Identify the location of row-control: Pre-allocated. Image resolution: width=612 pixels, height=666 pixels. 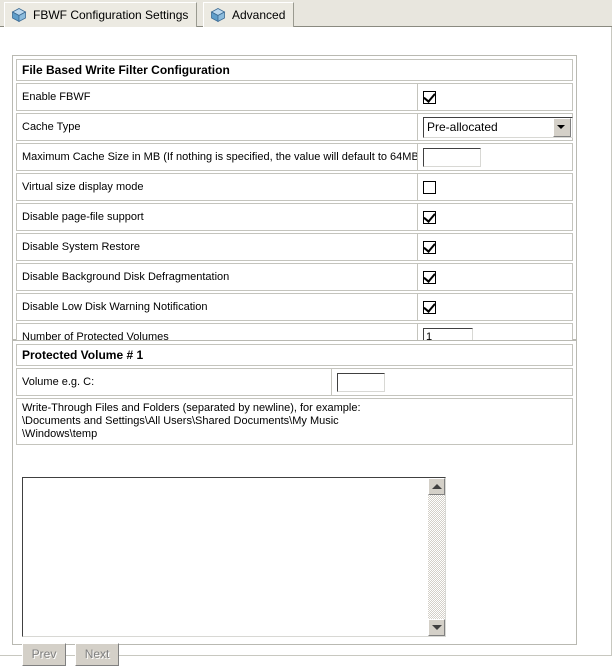
(495, 127).